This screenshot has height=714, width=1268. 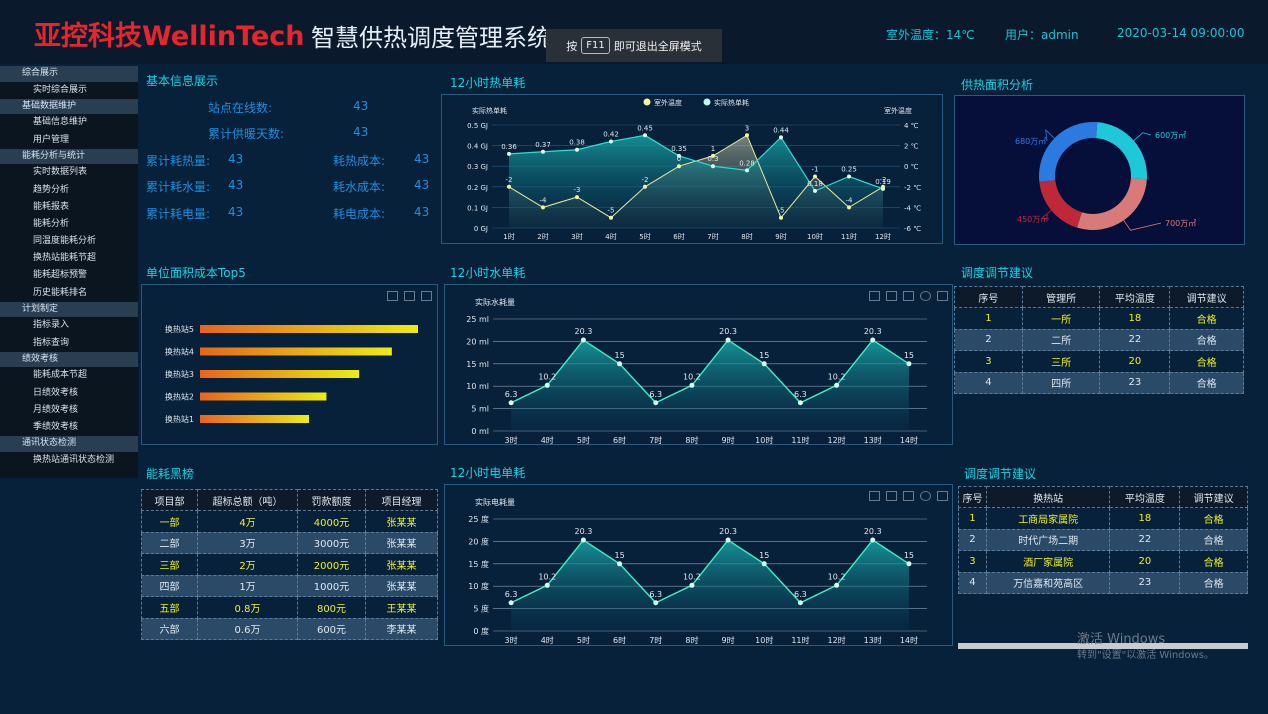 I want to click on table-row: 1 一所 18 合格, so click(x=1099, y=318).